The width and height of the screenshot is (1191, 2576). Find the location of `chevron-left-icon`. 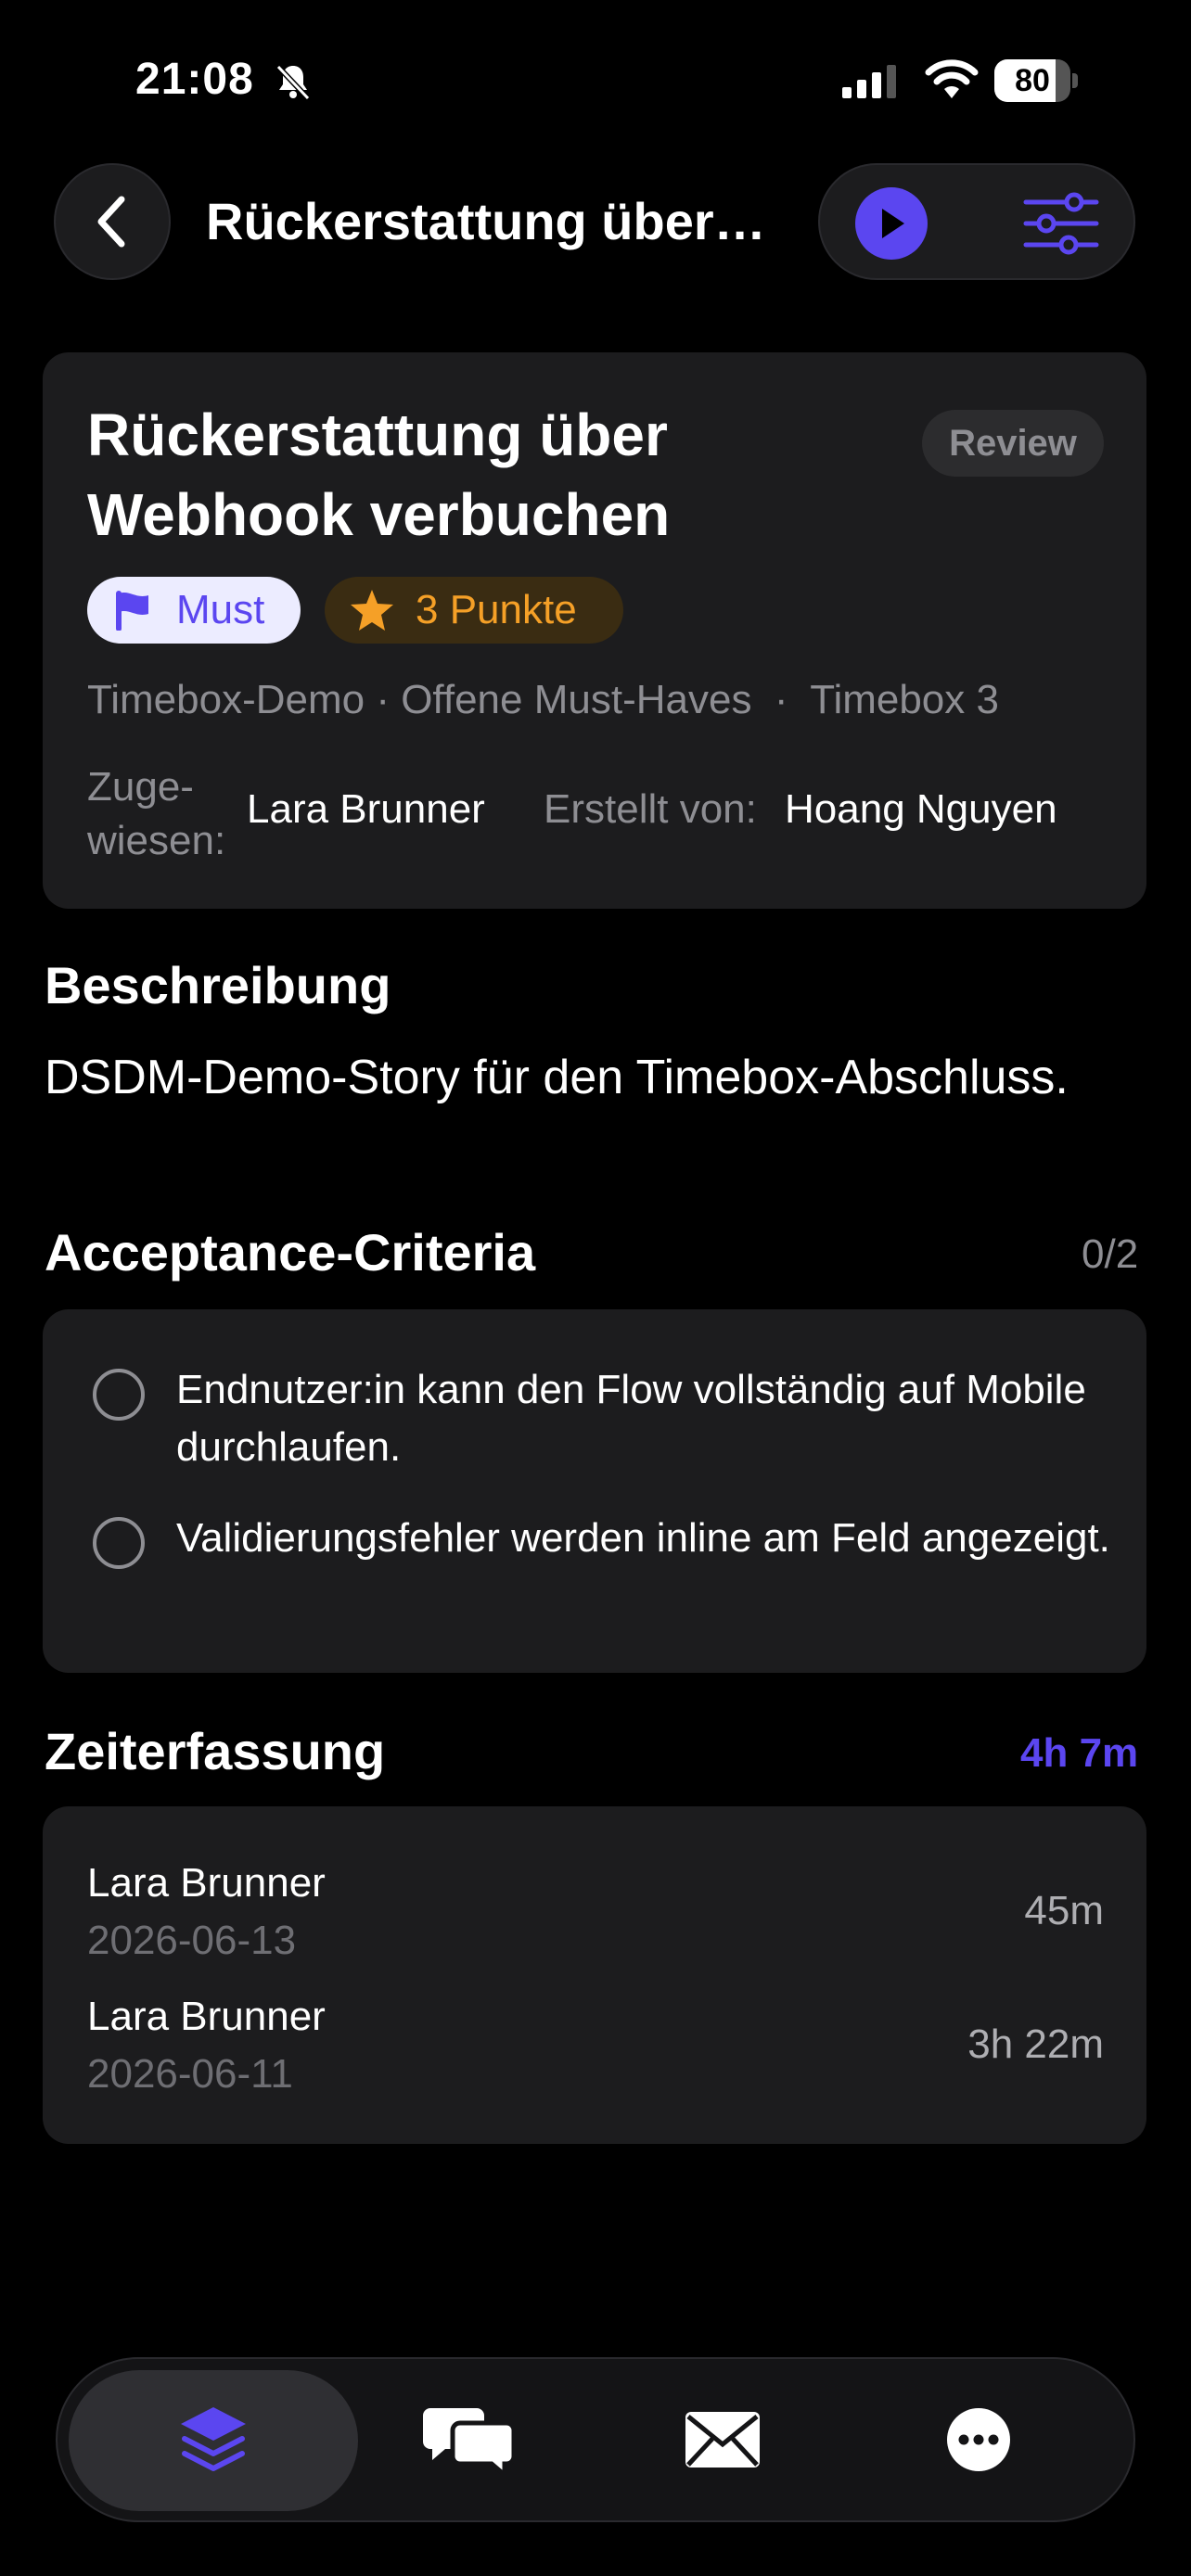

chevron-left-icon is located at coordinates (111, 222).